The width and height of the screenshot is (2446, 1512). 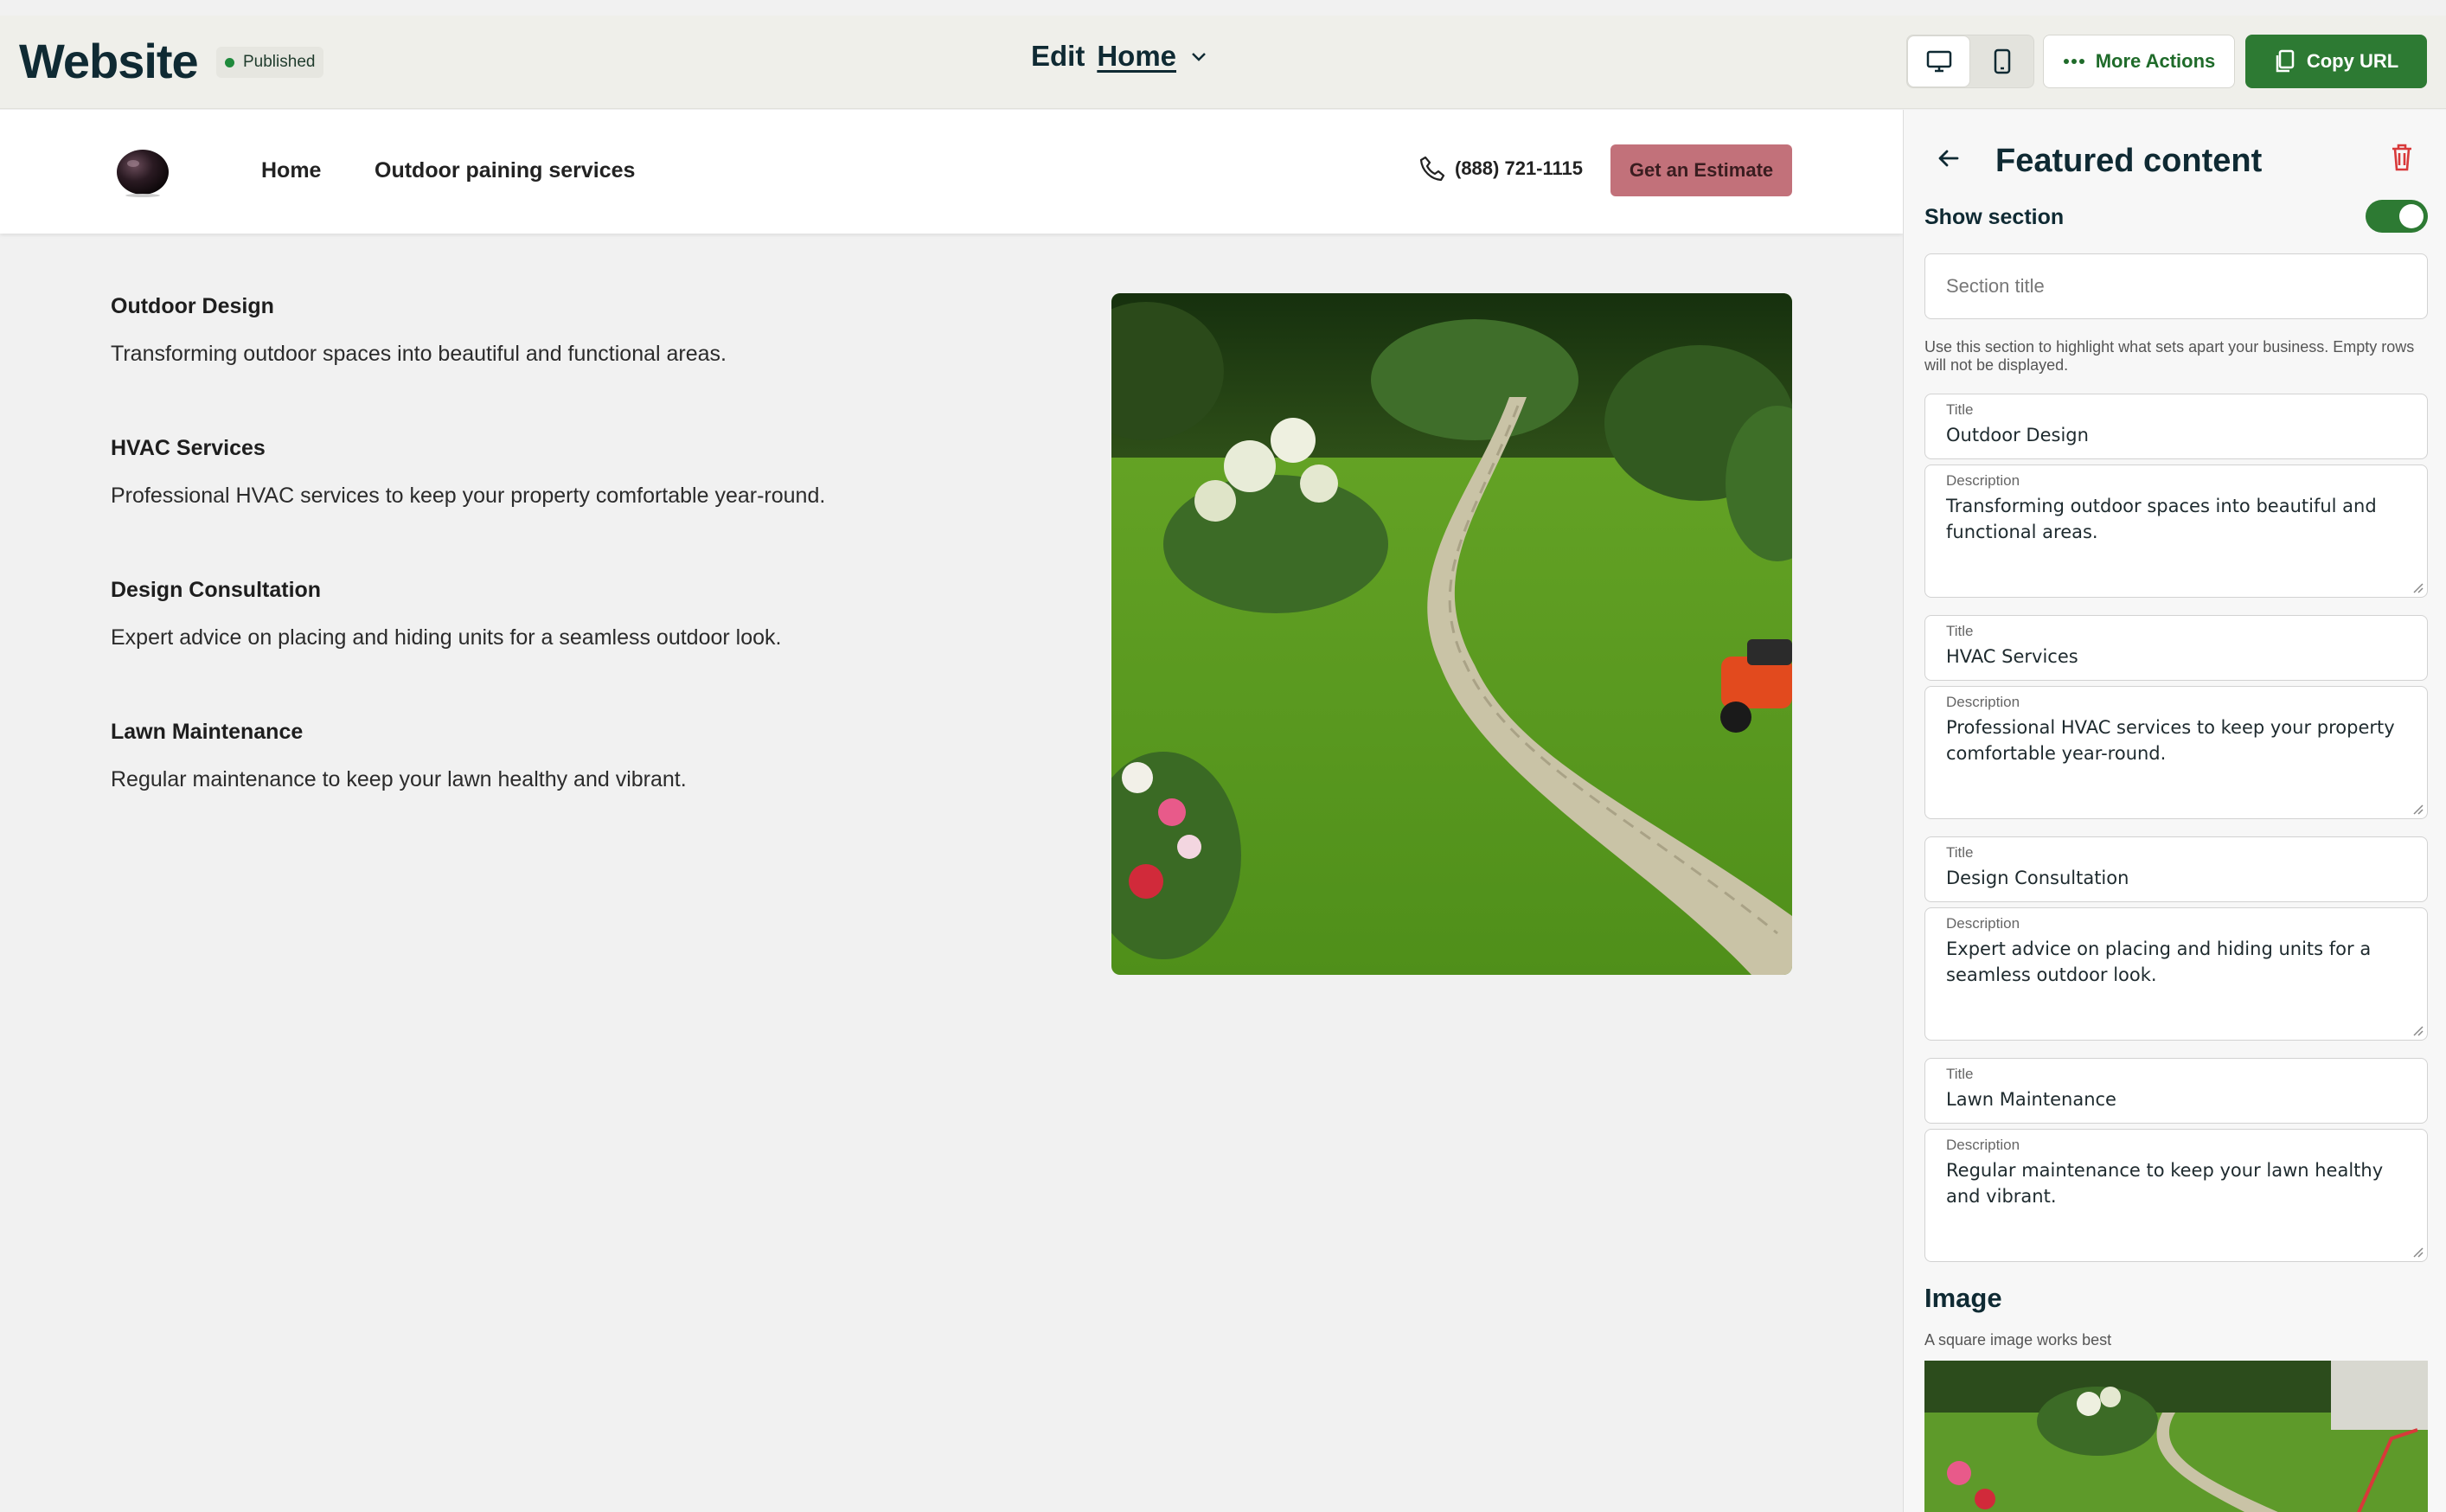 What do you see at coordinates (1963, 1298) in the screenshot?
I see `image-heading: Image` at bounding box center [1963, 1298].